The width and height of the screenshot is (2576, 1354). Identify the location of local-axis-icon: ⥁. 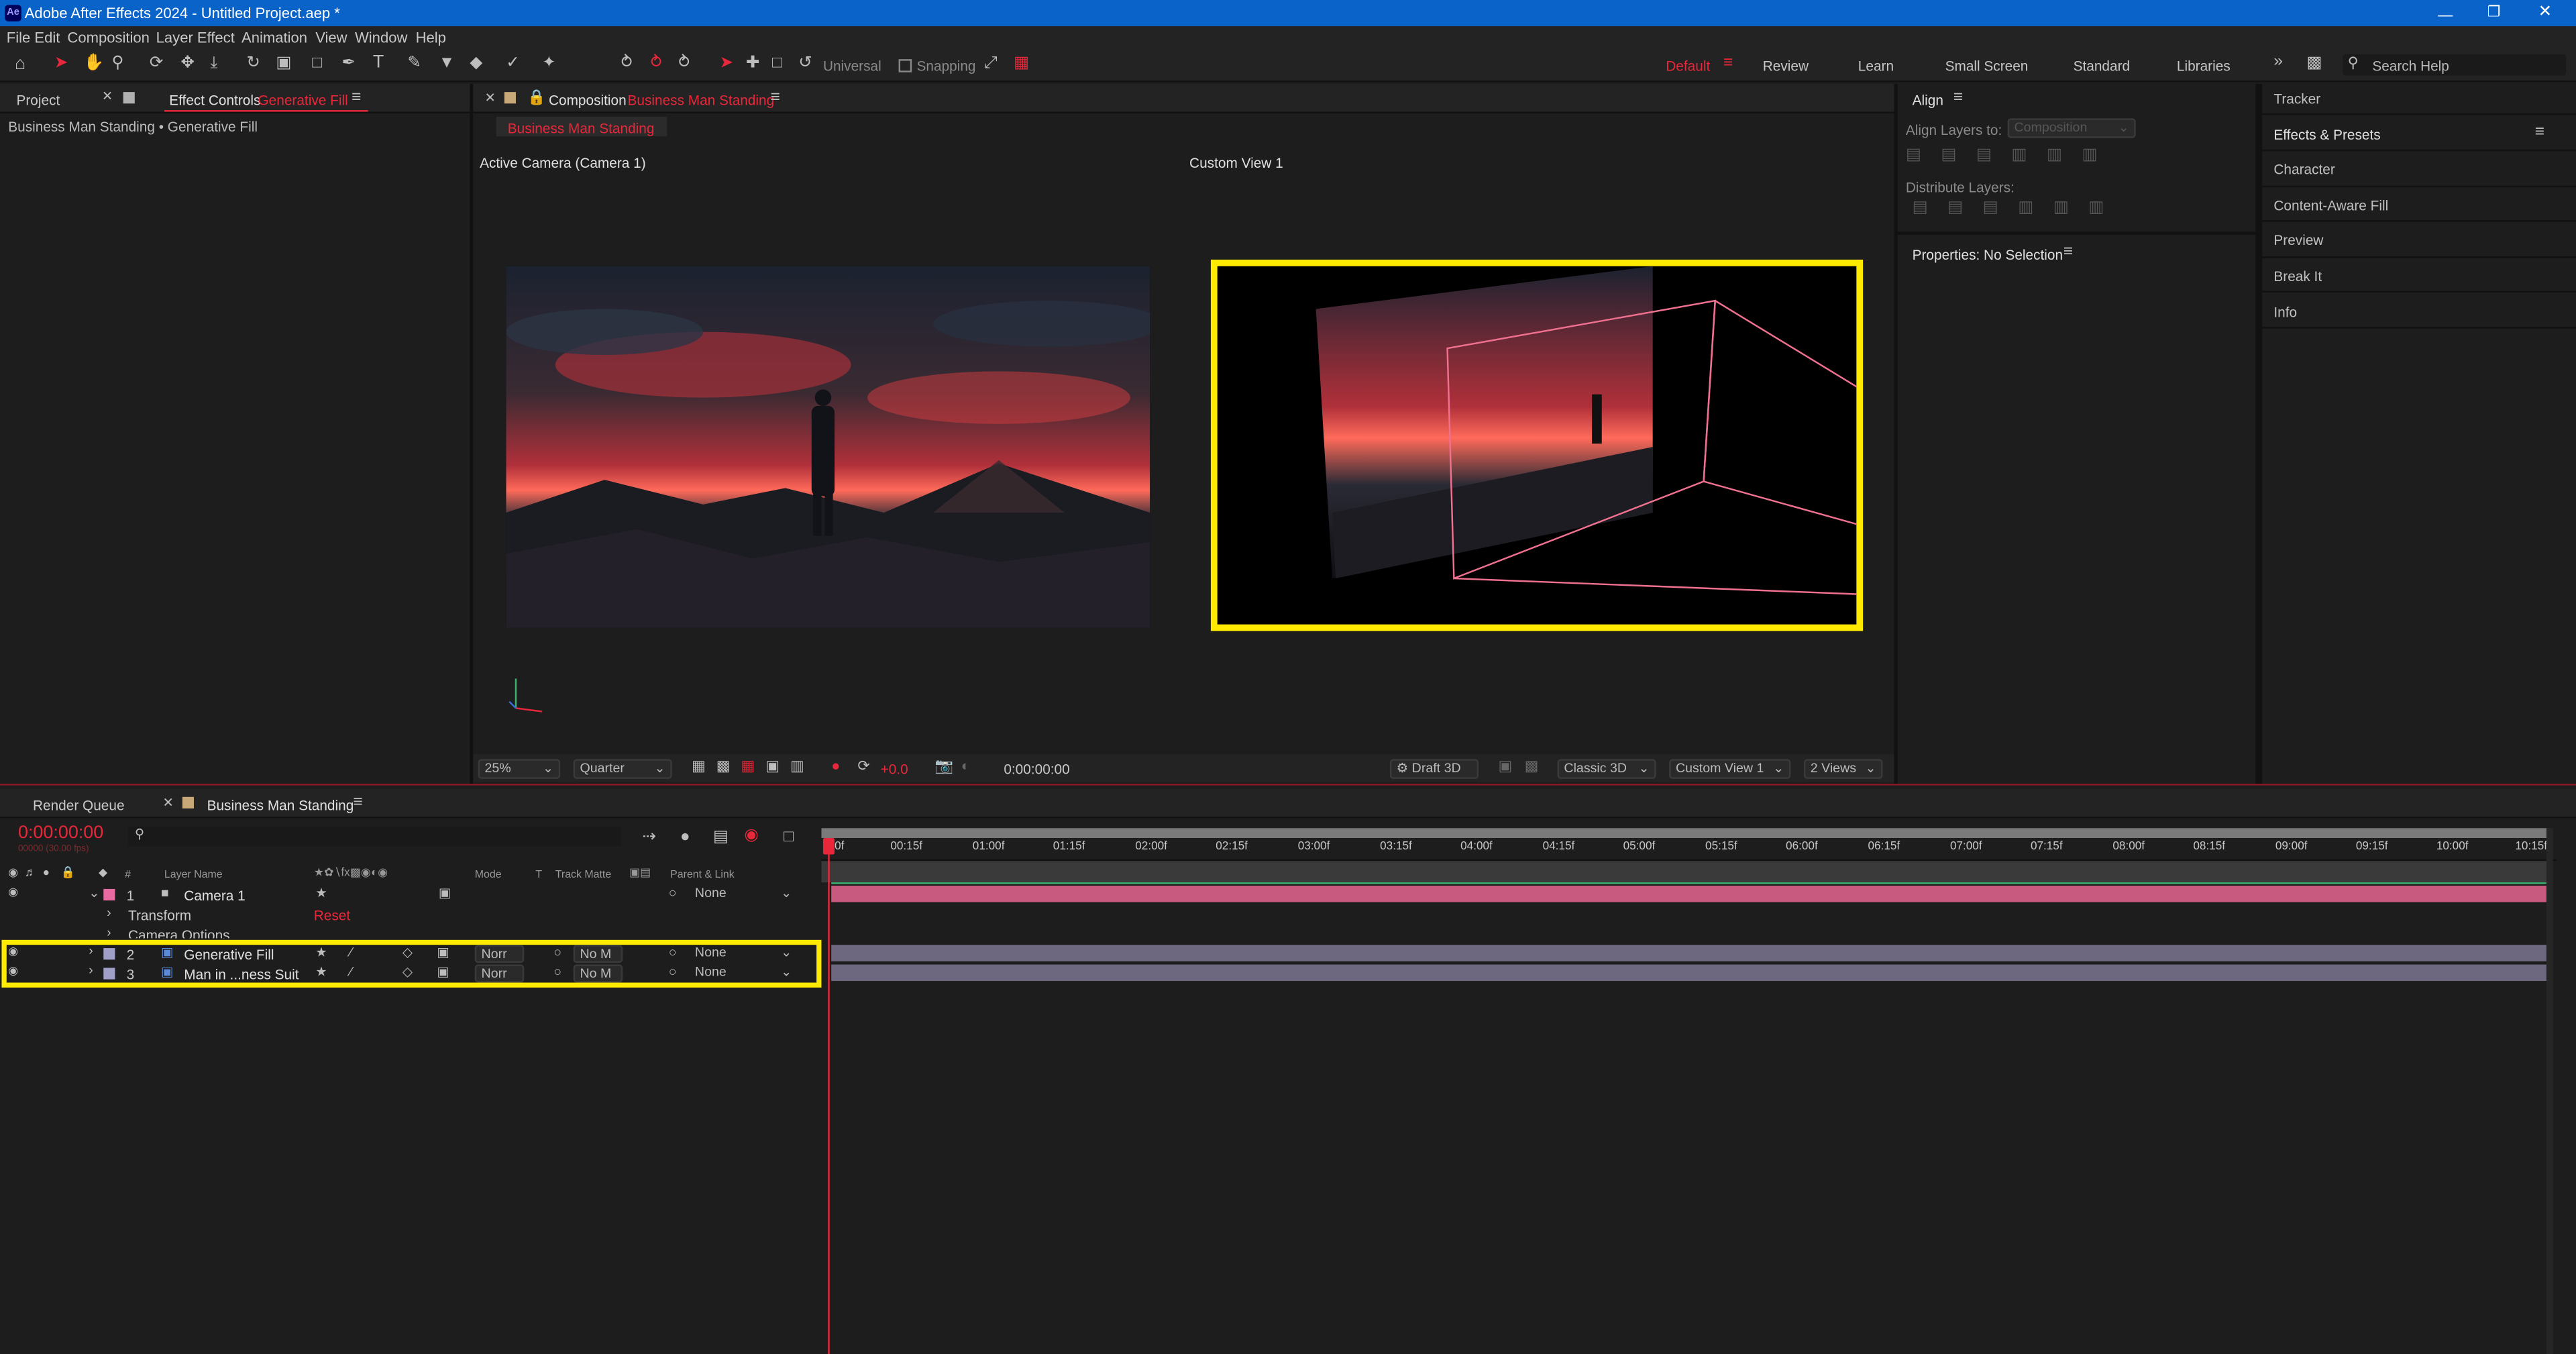
(627, 64).